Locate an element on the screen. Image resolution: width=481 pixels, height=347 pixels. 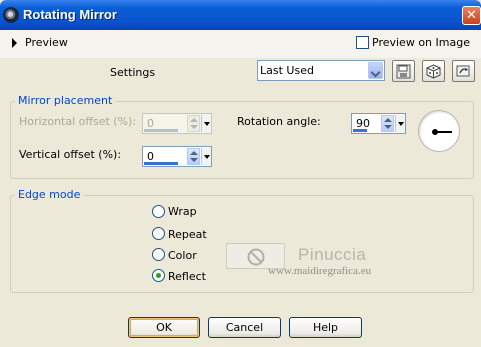
vertical-offset-label: Vertical offset (%): is located at coordinates (70, 154).